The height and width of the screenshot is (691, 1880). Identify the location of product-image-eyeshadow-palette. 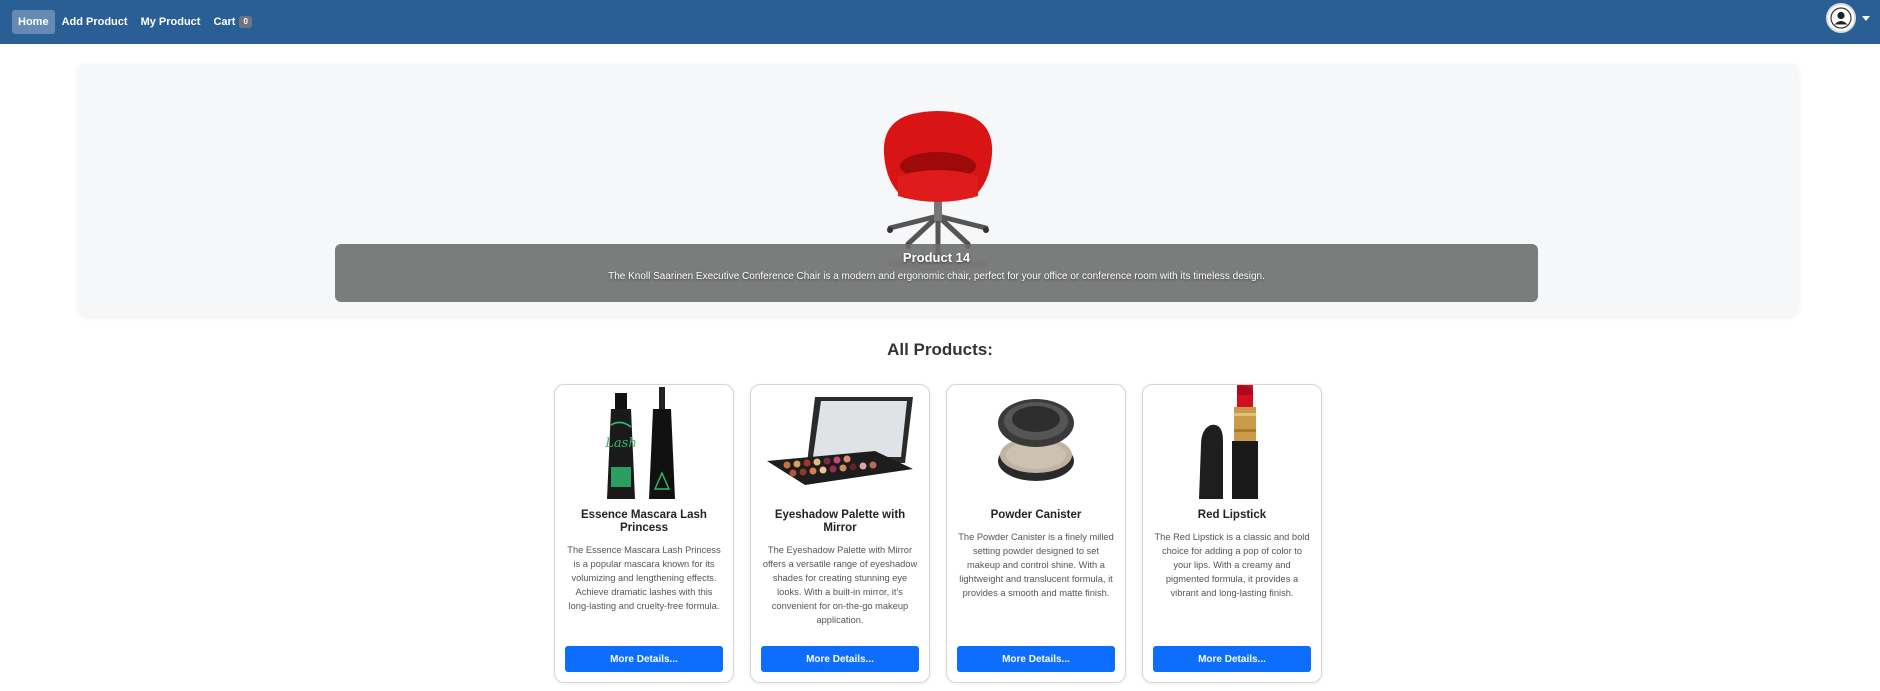
(840, 442).